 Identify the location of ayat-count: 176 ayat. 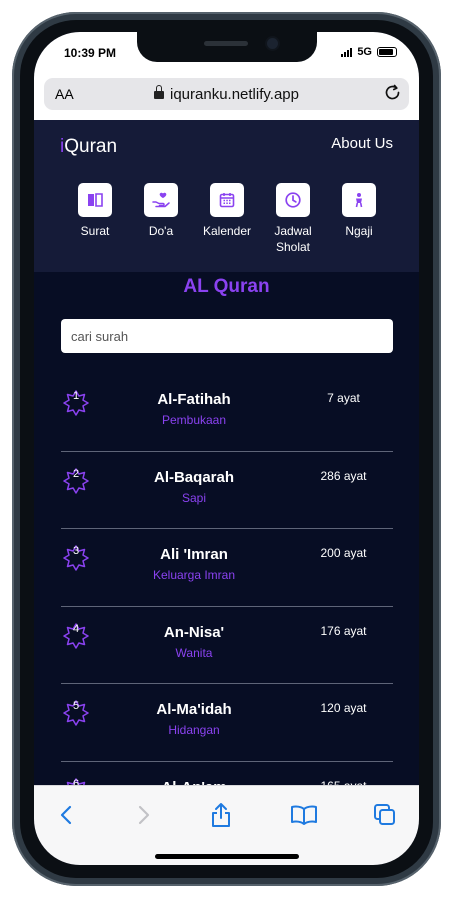
(343, 630).